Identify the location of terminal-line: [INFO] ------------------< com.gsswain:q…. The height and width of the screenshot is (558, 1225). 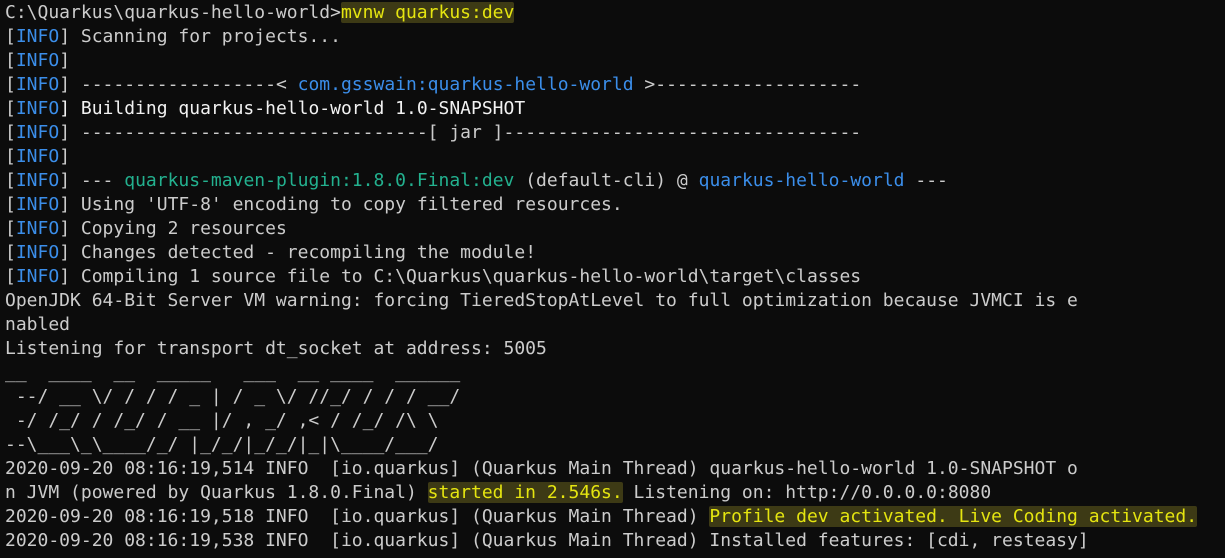
(601, 85).